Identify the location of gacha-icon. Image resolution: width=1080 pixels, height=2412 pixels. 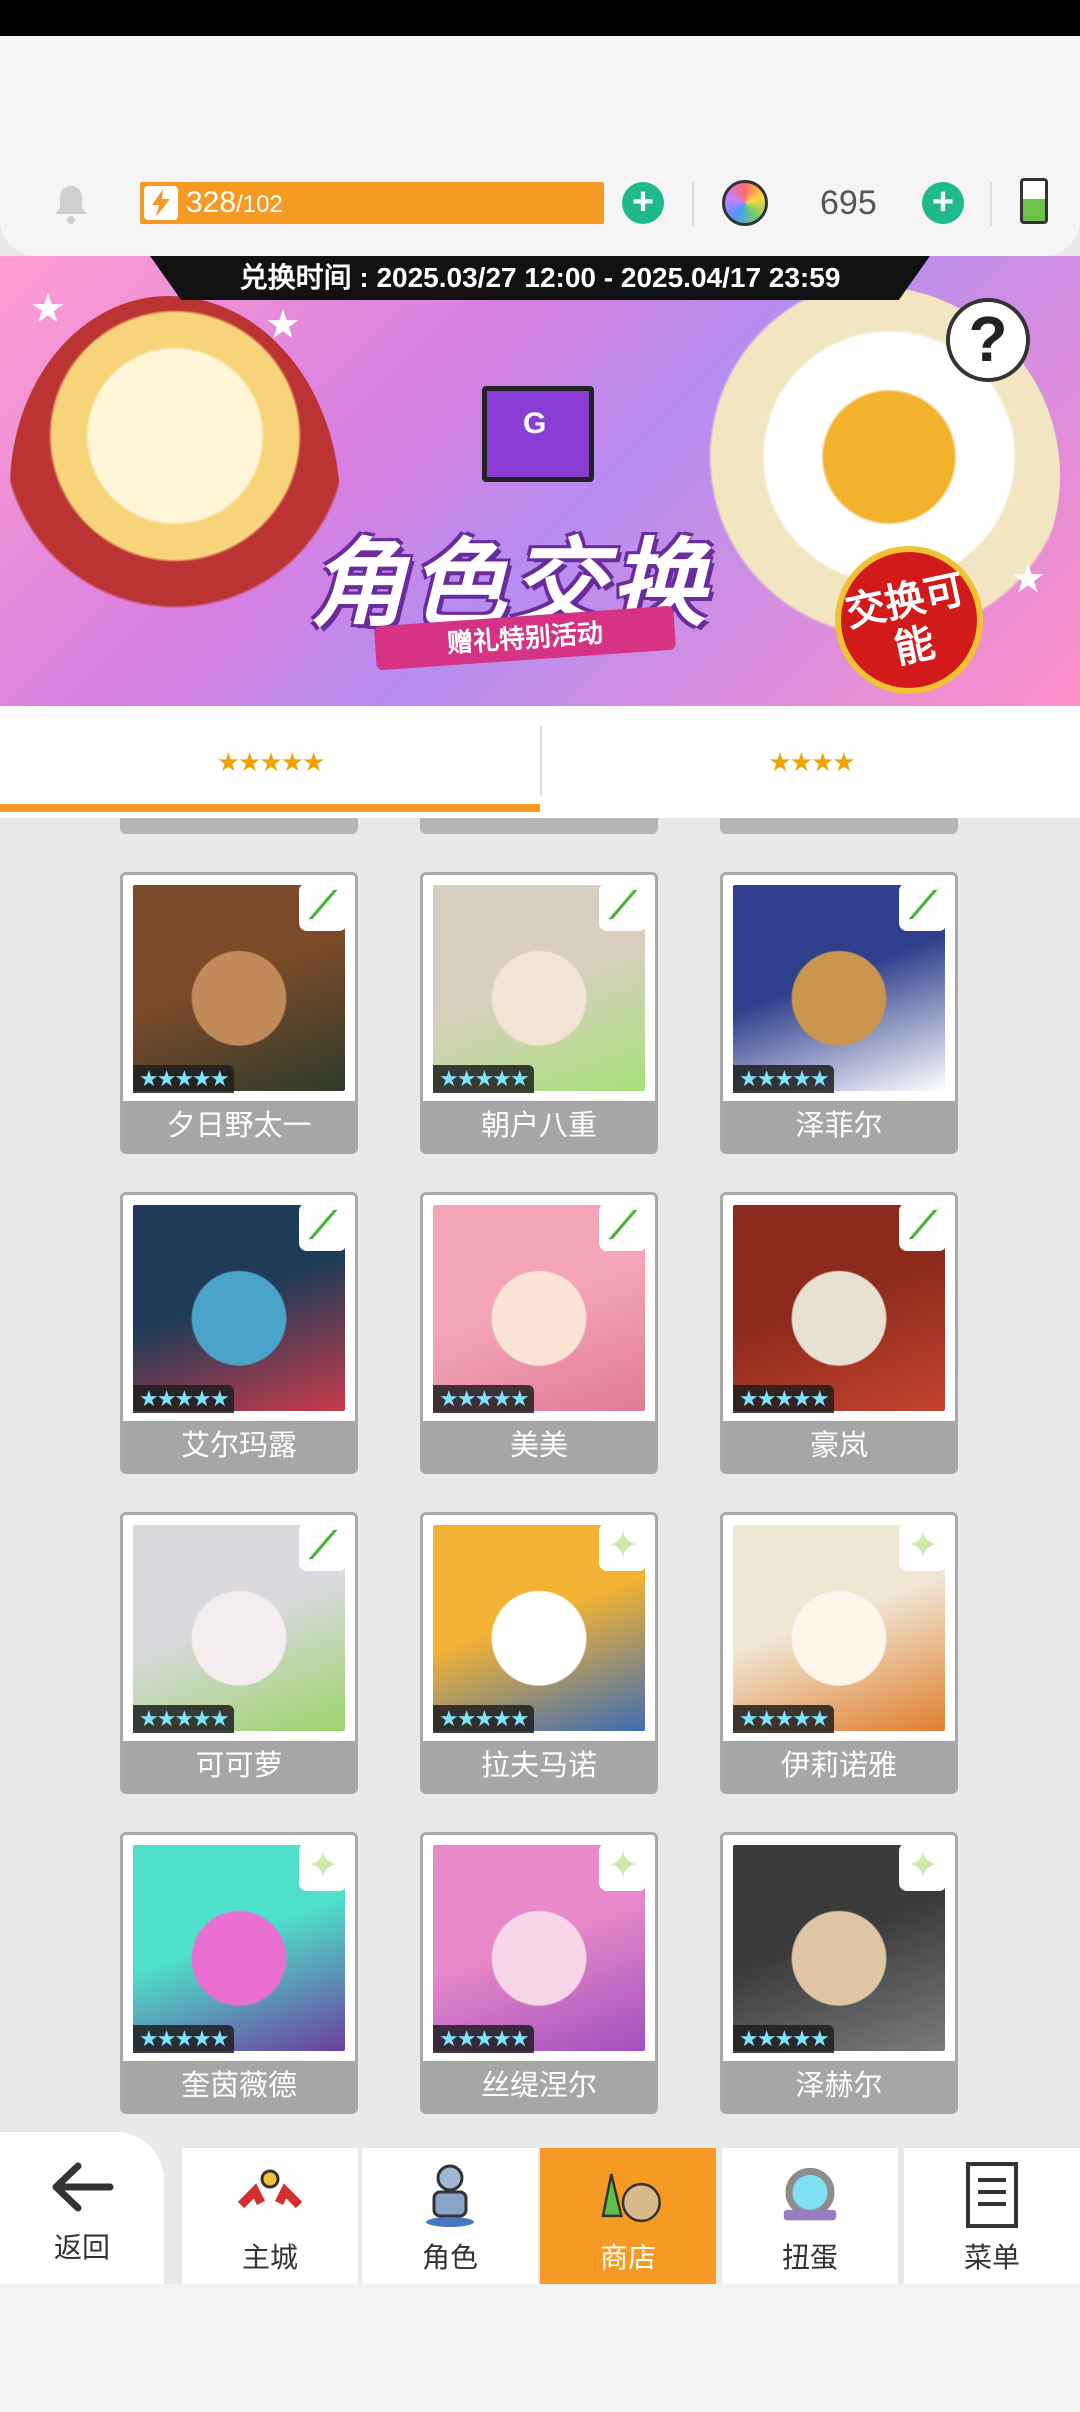
(810, 2195).